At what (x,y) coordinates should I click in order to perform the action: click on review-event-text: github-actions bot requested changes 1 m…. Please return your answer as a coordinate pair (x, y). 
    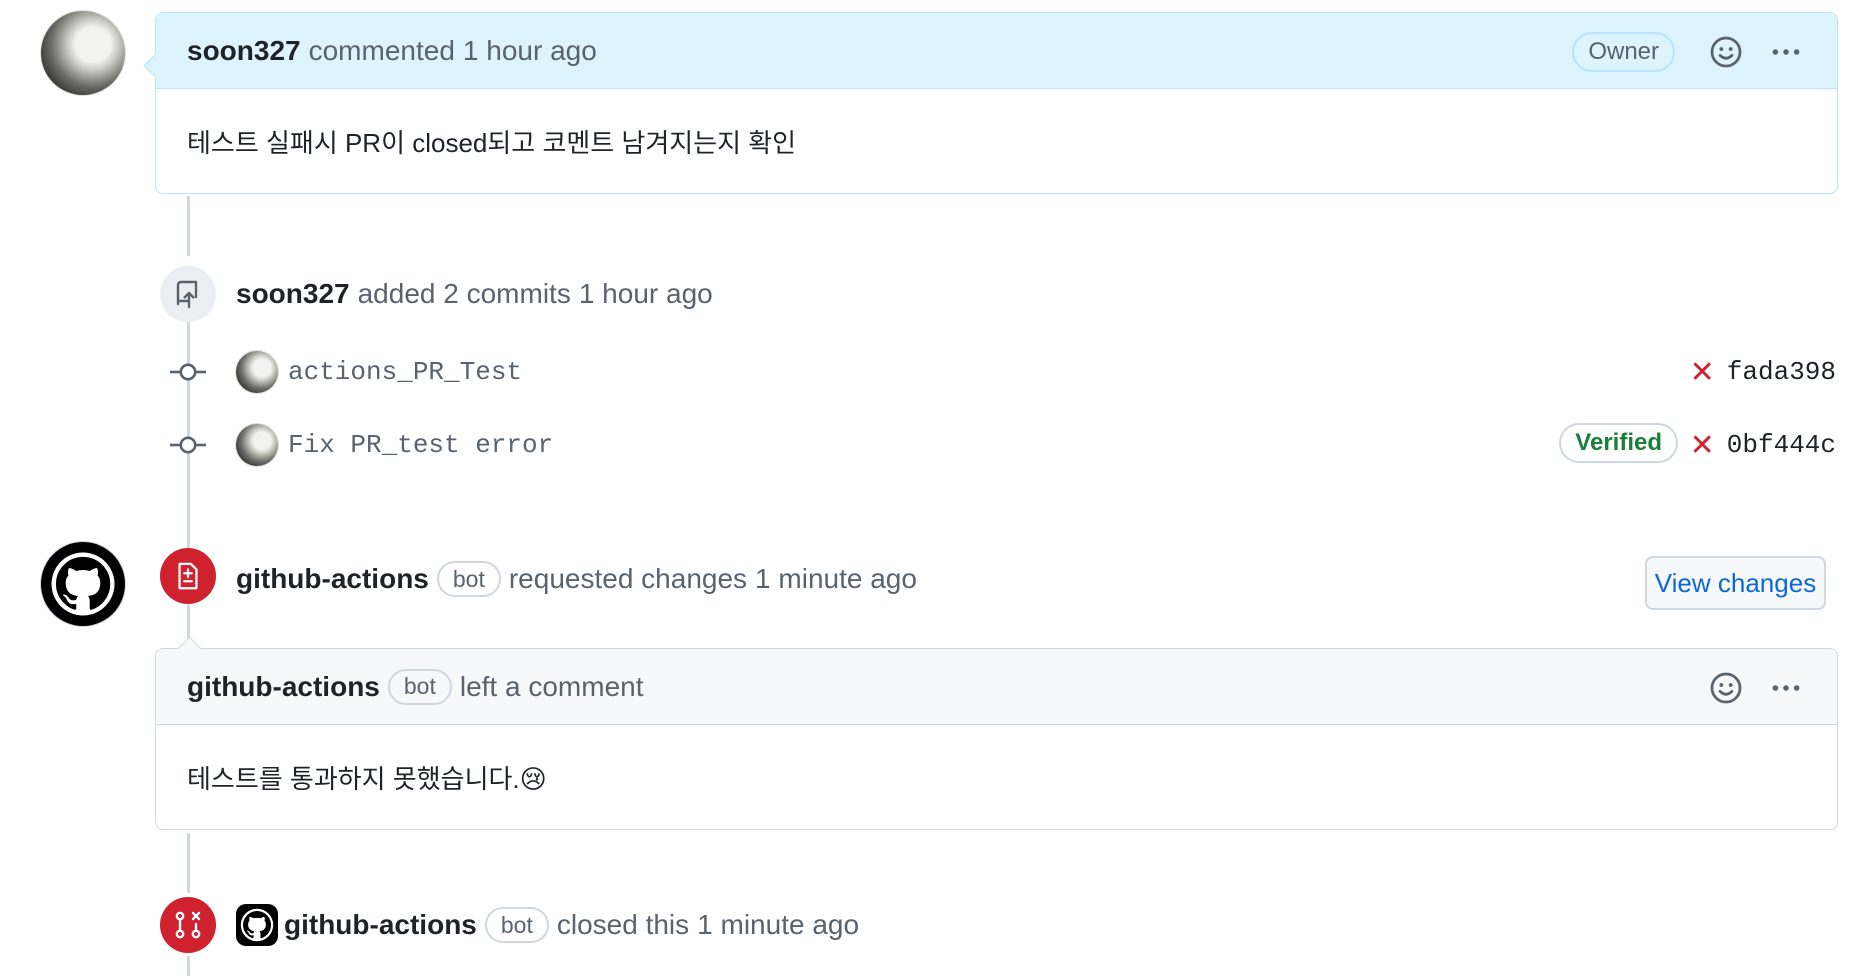
    Looking at the image, I should click on (576, 579).